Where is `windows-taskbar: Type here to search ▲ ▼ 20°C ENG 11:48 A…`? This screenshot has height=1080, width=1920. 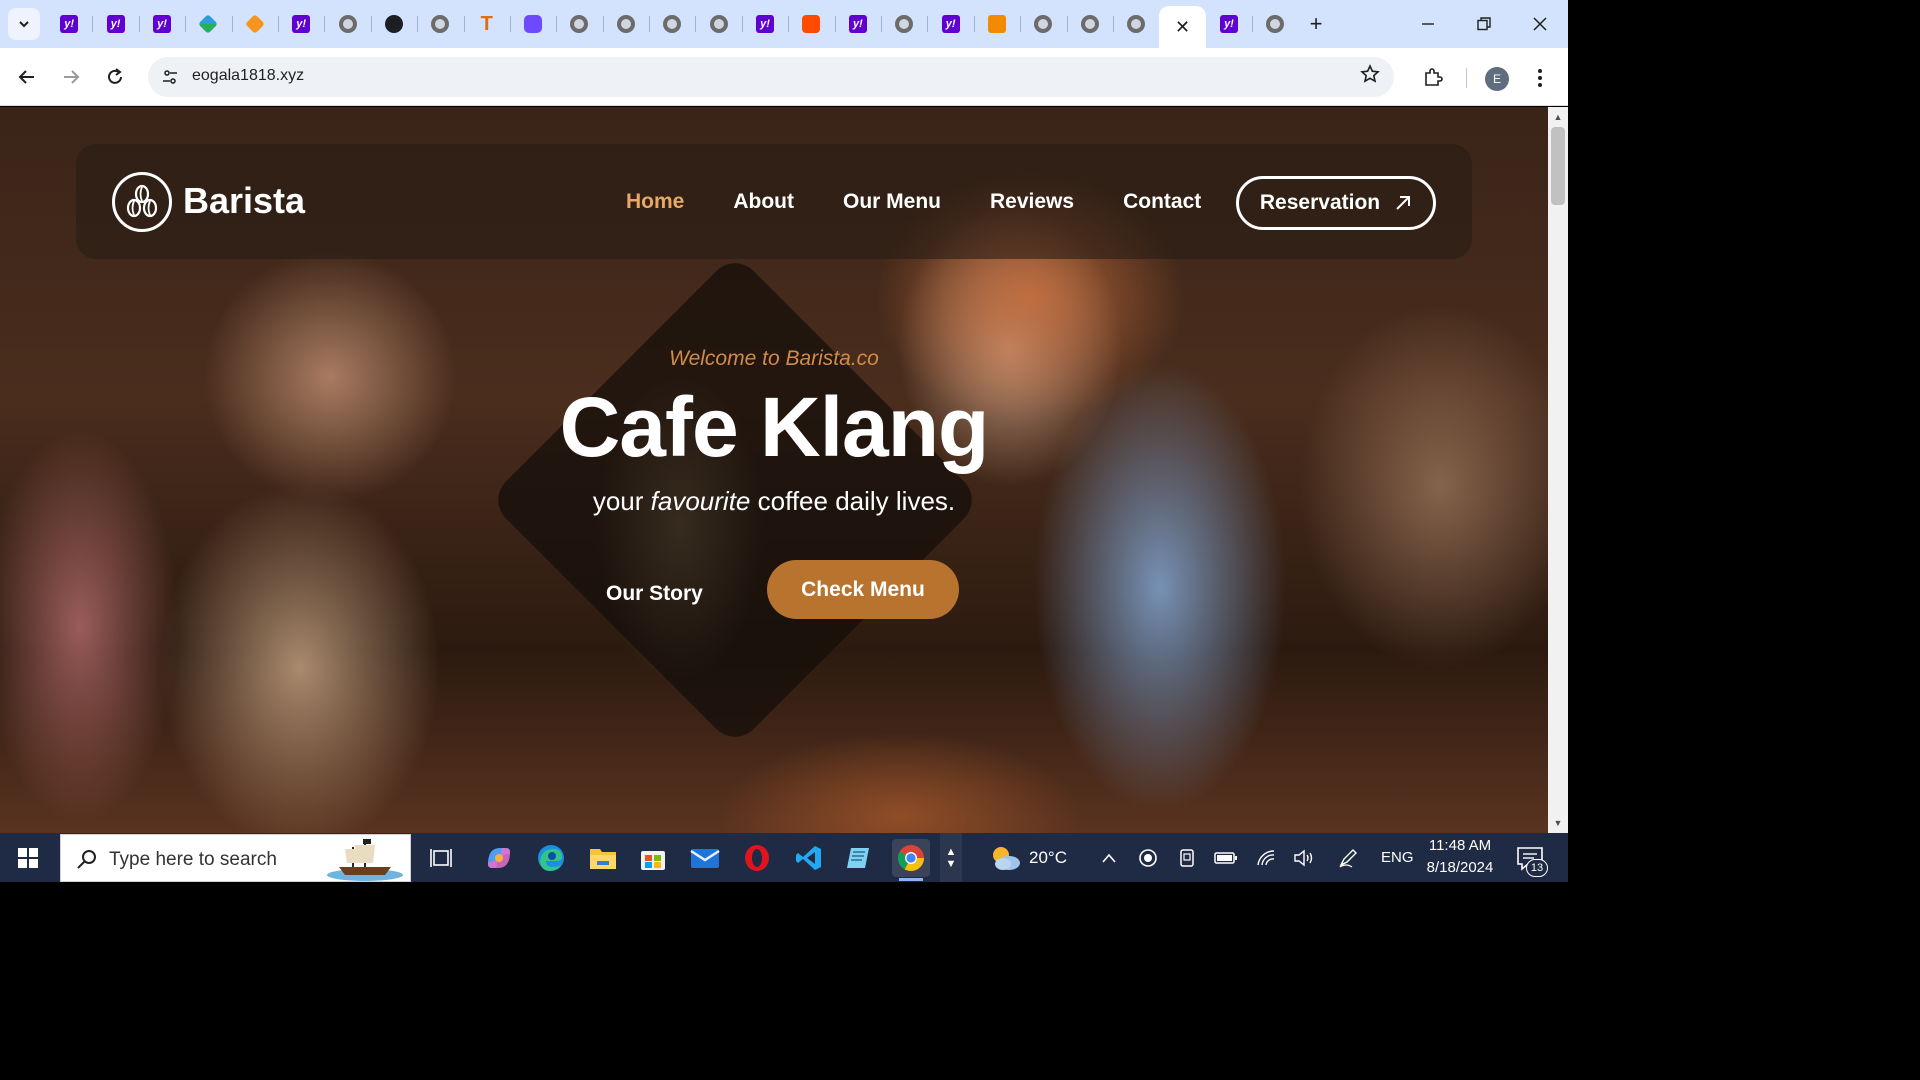 windows-taskbar: Type here to search ▲ ▼ 20°C ENG 11:48 A… is located at coordinates (784, 857).